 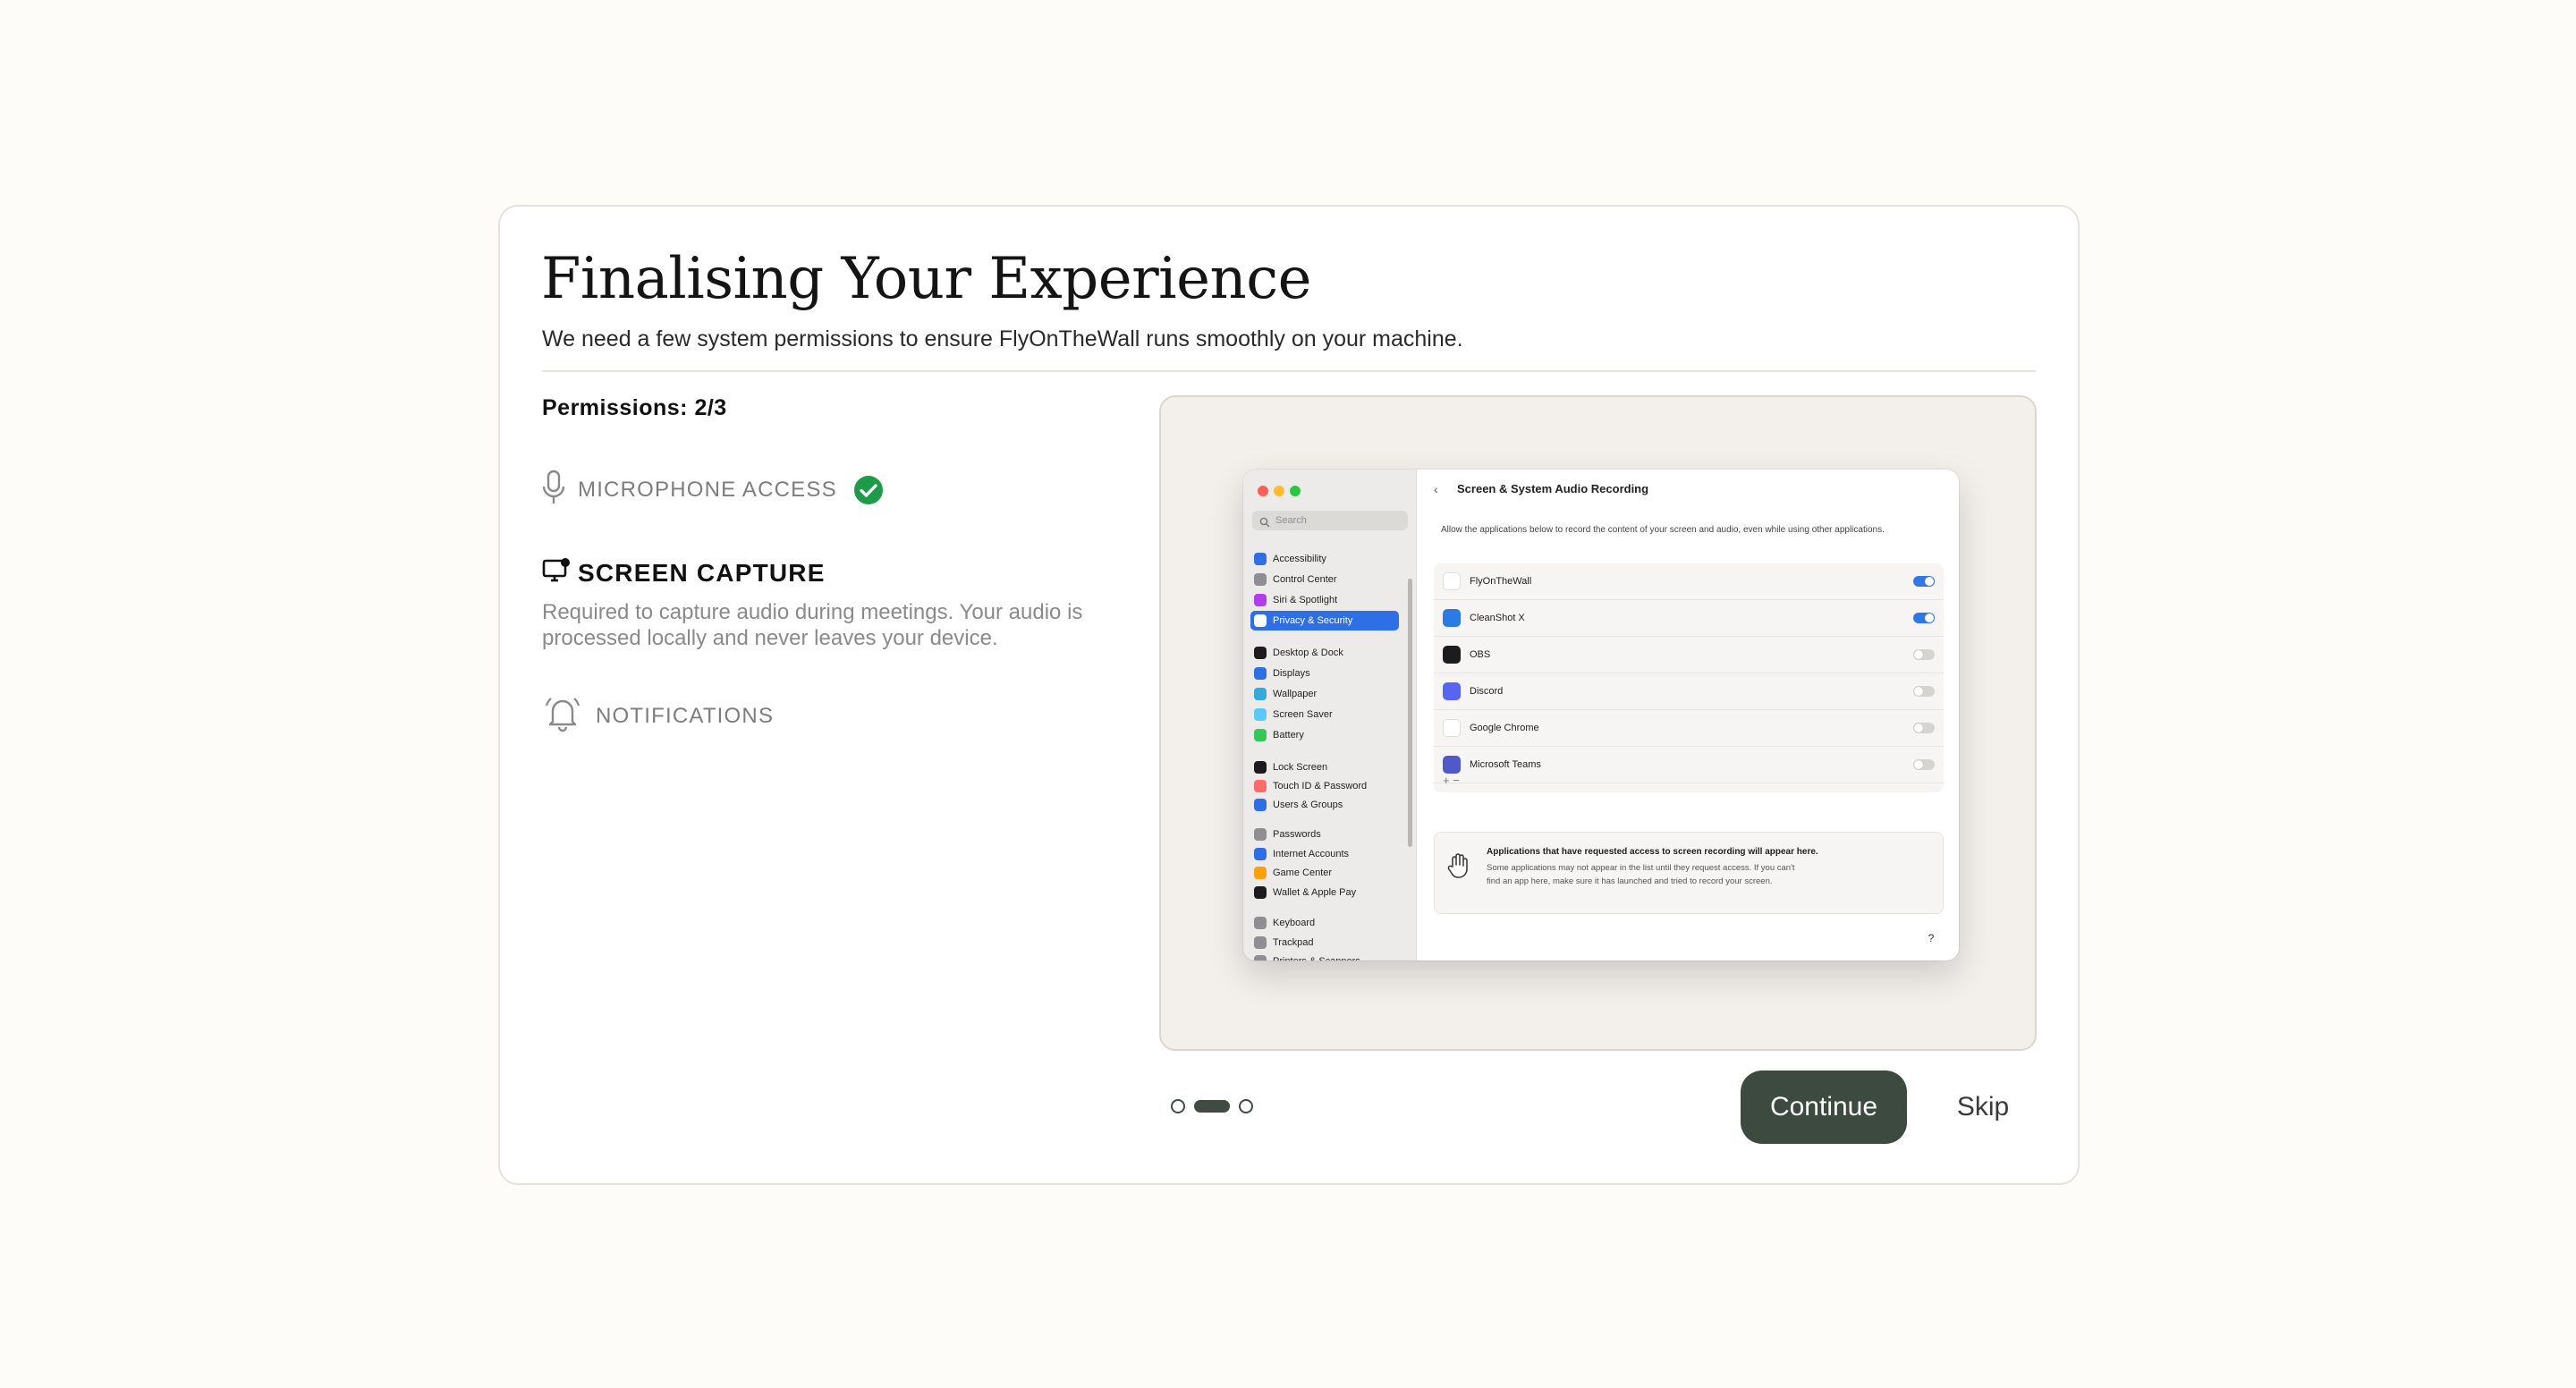 What do you see at coordinates (1324, 559) in the screenshot?
I see `sidebar-item: Accessibility` at bounding box center [1324, 559].